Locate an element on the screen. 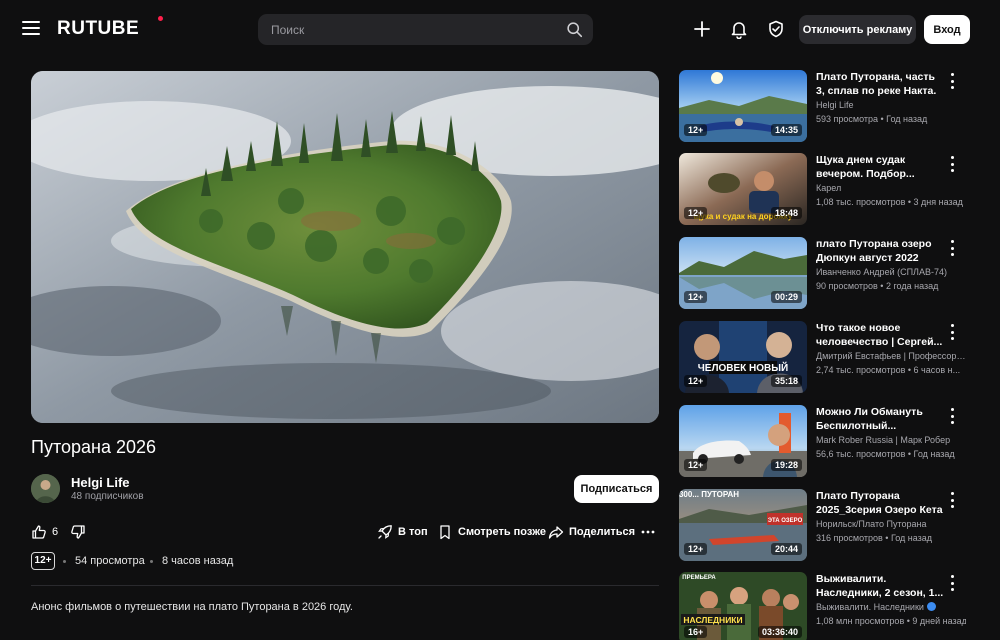 This screenshot has width=1000, height=640. recommendation-channel: Mark Rober Russia | Марк Робер is located at coordinates (891, 440).